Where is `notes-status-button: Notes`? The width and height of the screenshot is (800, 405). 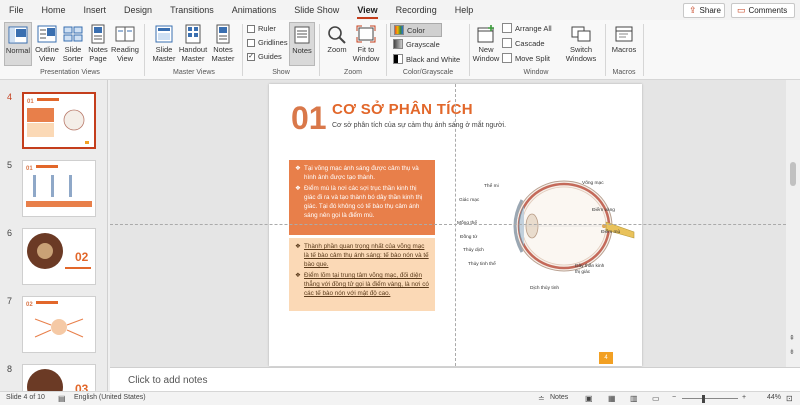
notes-status-button: Notes is located at coordinates (559, 397).